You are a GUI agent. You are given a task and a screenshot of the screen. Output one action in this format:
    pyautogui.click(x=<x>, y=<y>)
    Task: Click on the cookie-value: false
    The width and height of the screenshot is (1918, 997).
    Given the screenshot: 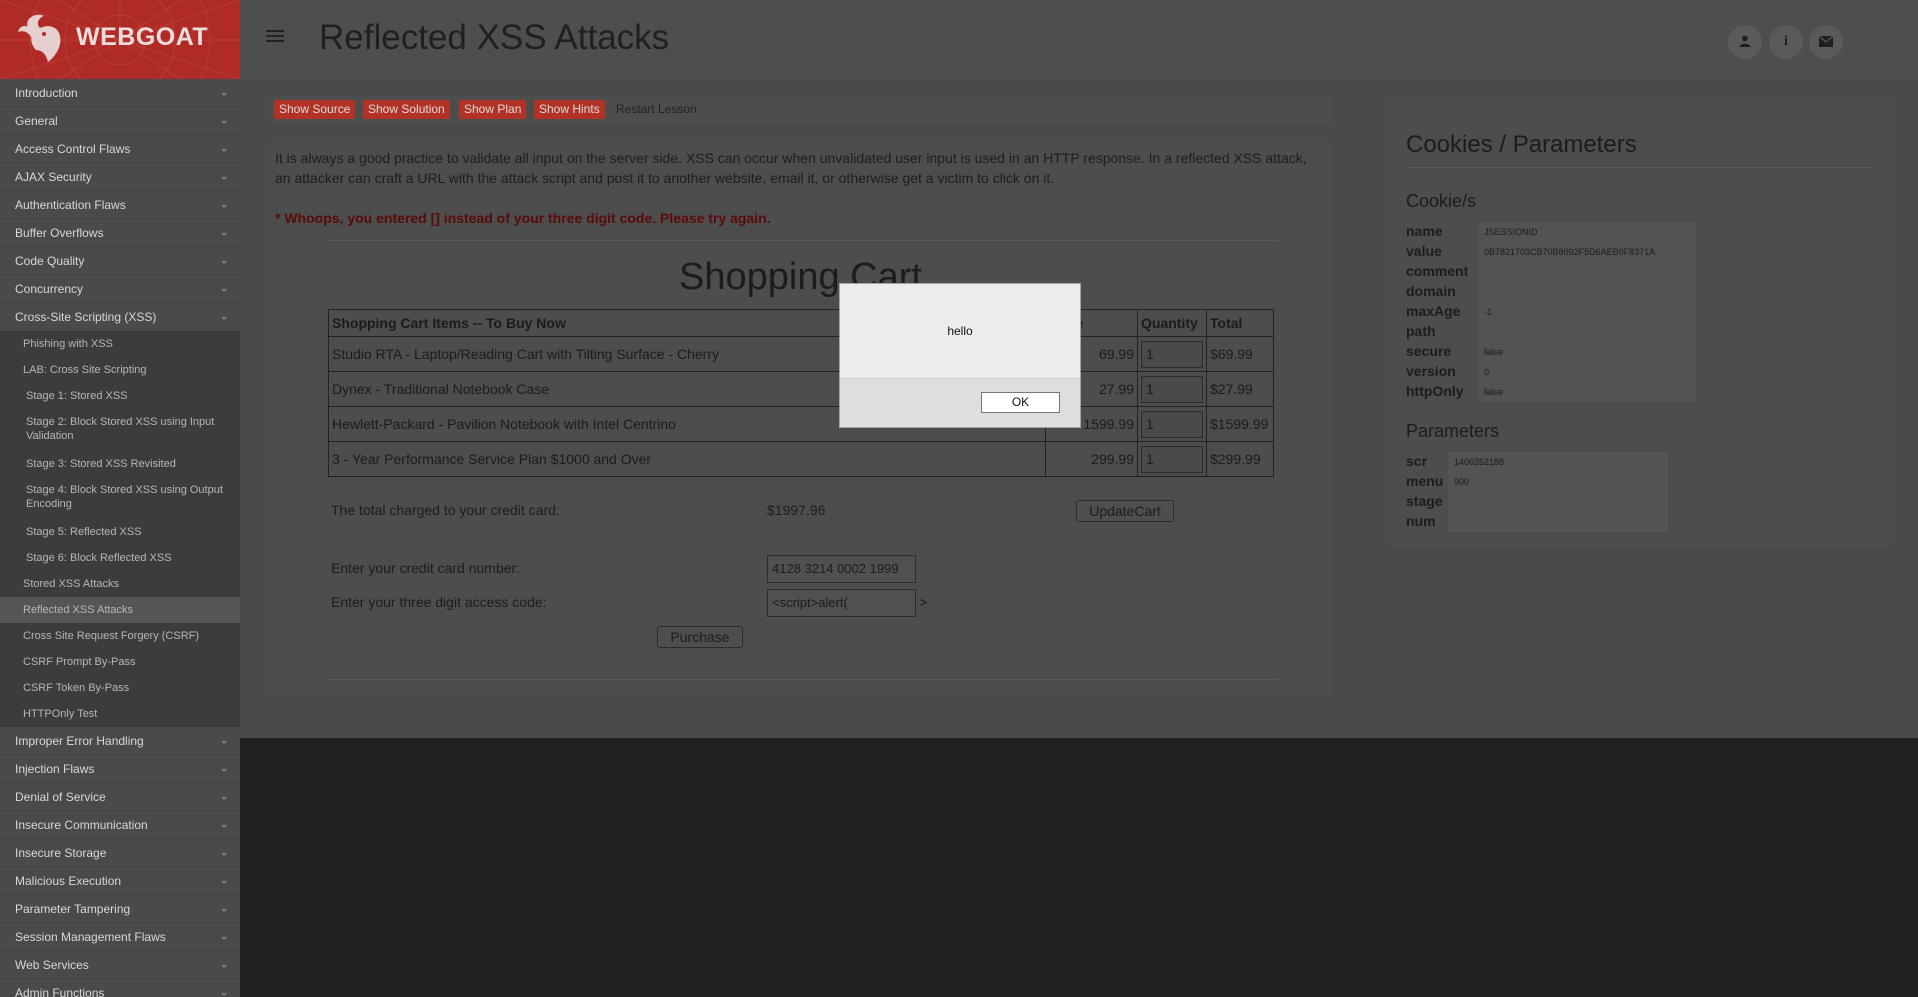 What is the action you would take?
    pyautogui.click(x=1587, y=392)
    